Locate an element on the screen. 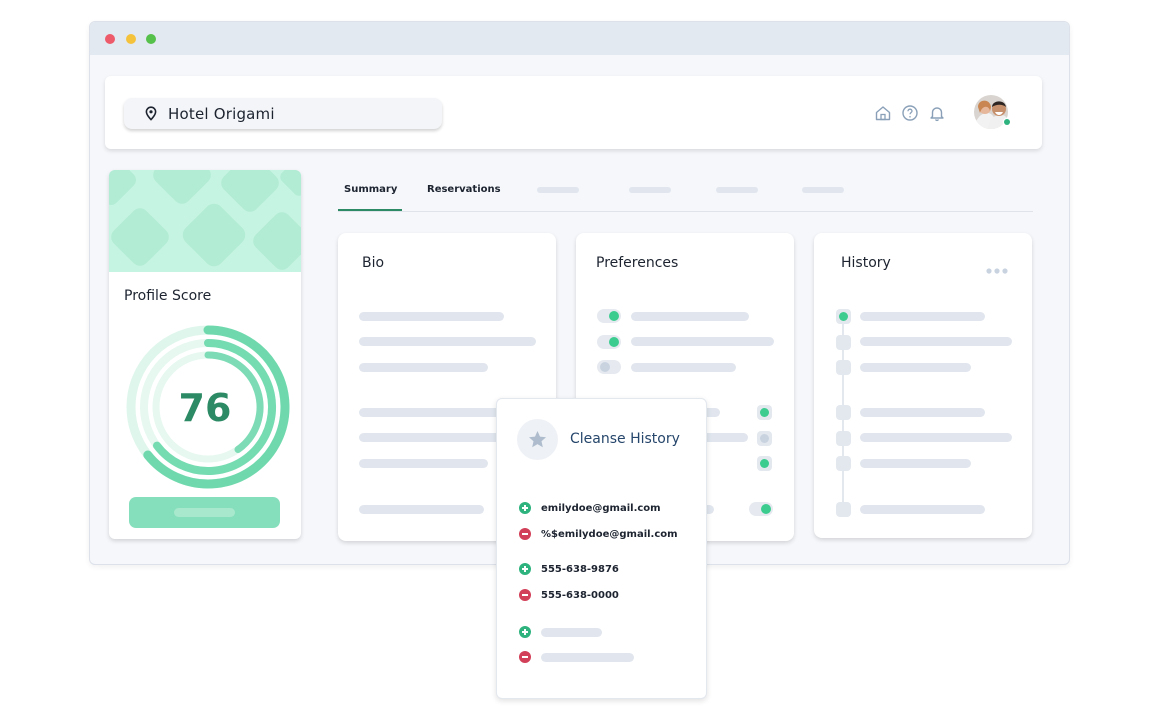  location-name: Hotel Origami is located at coordinates (221, 113).